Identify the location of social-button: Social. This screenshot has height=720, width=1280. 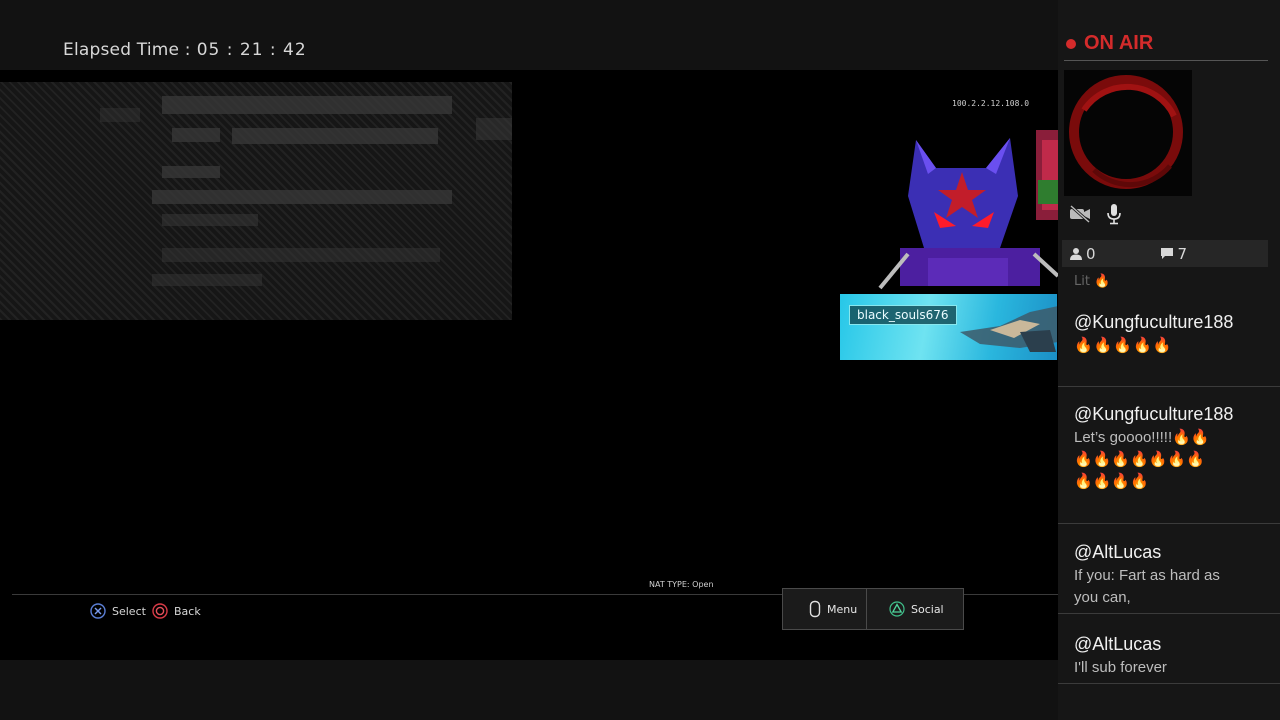
(915, 609).